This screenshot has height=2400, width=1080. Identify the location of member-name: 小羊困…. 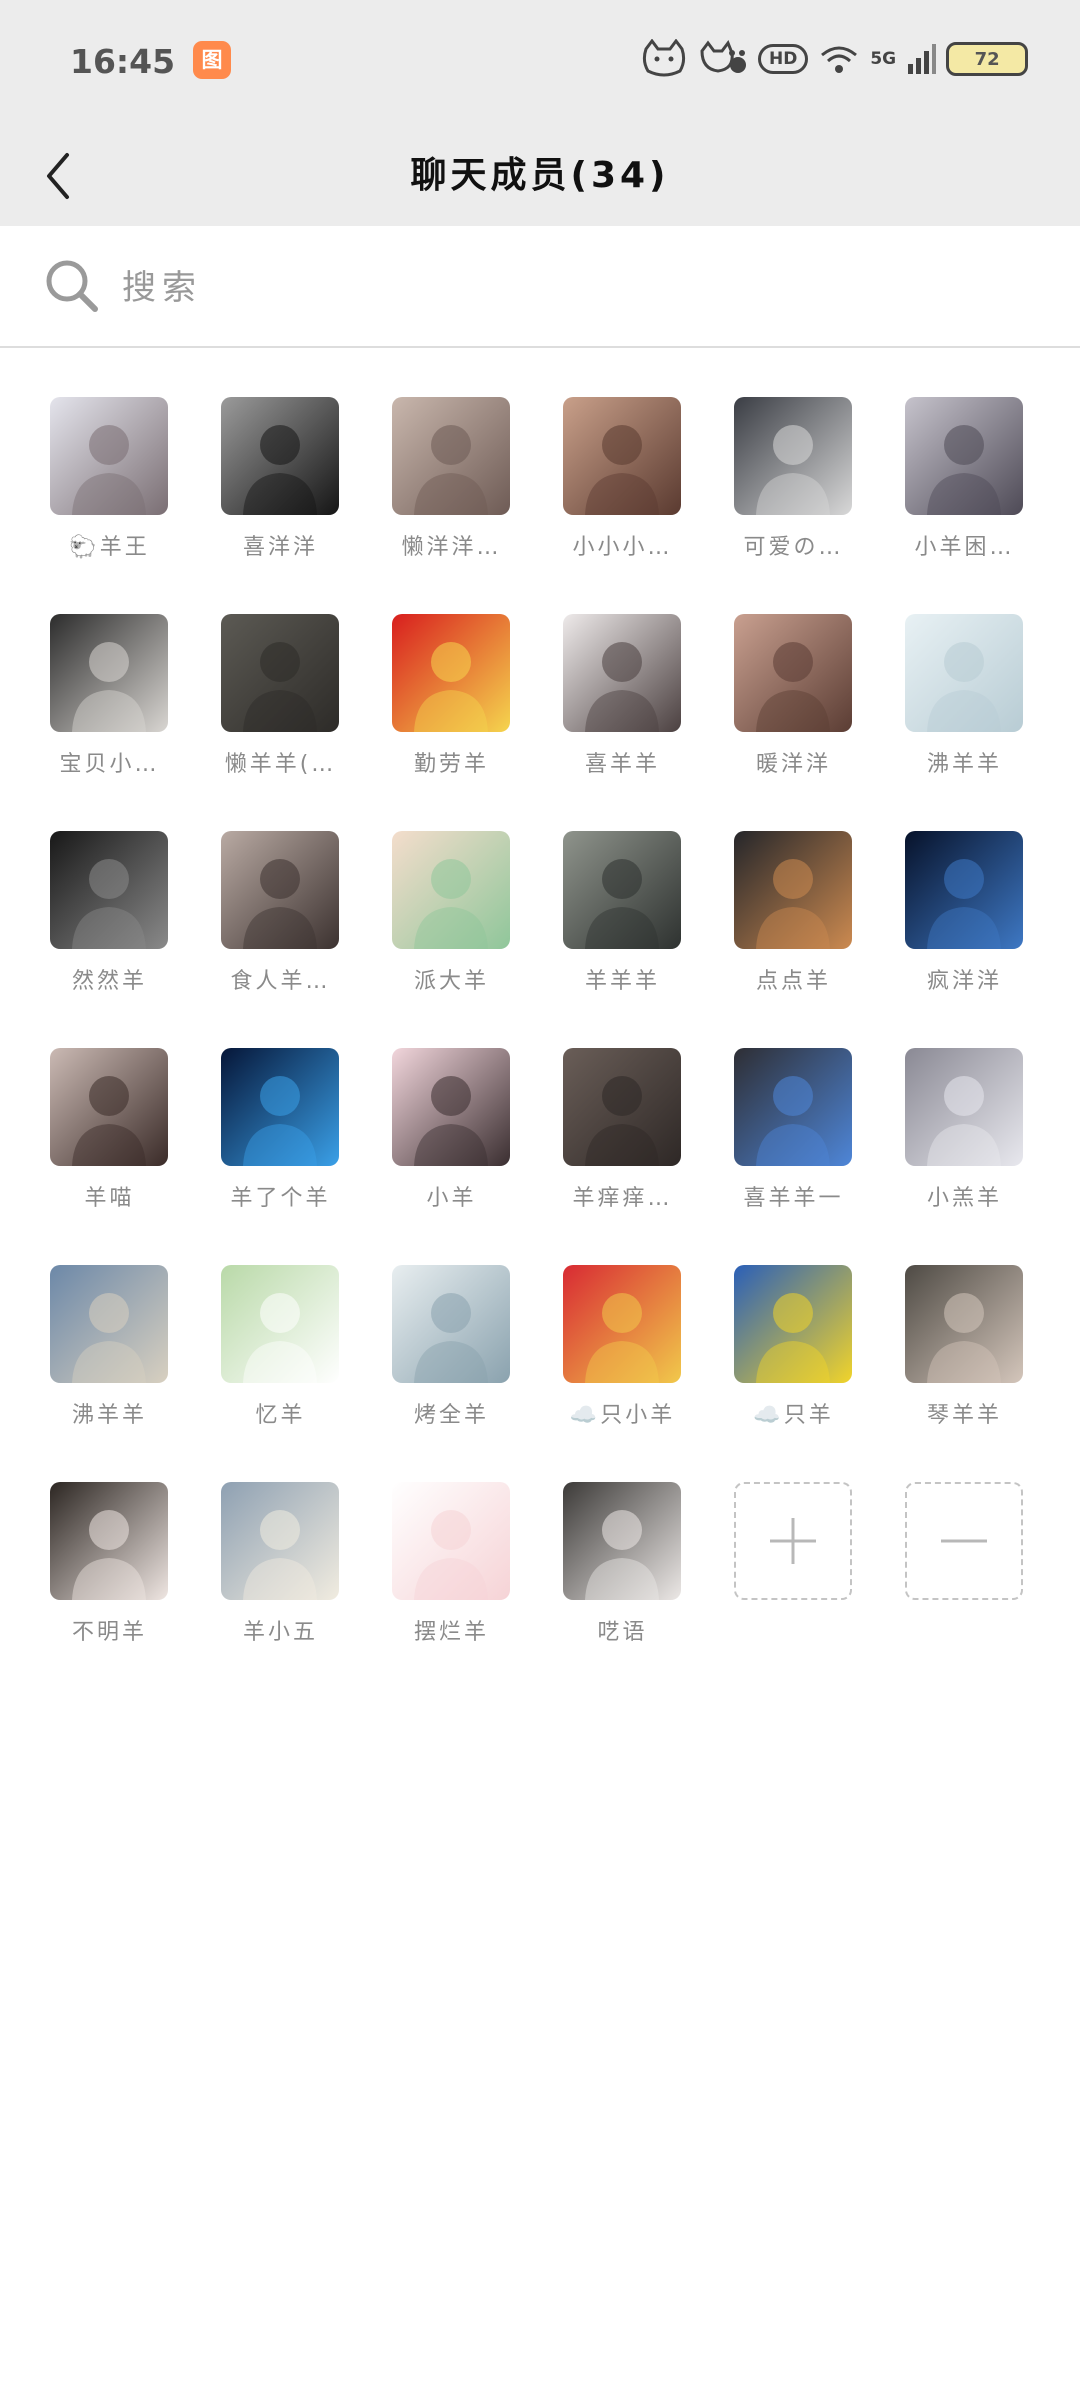
(964, 547).